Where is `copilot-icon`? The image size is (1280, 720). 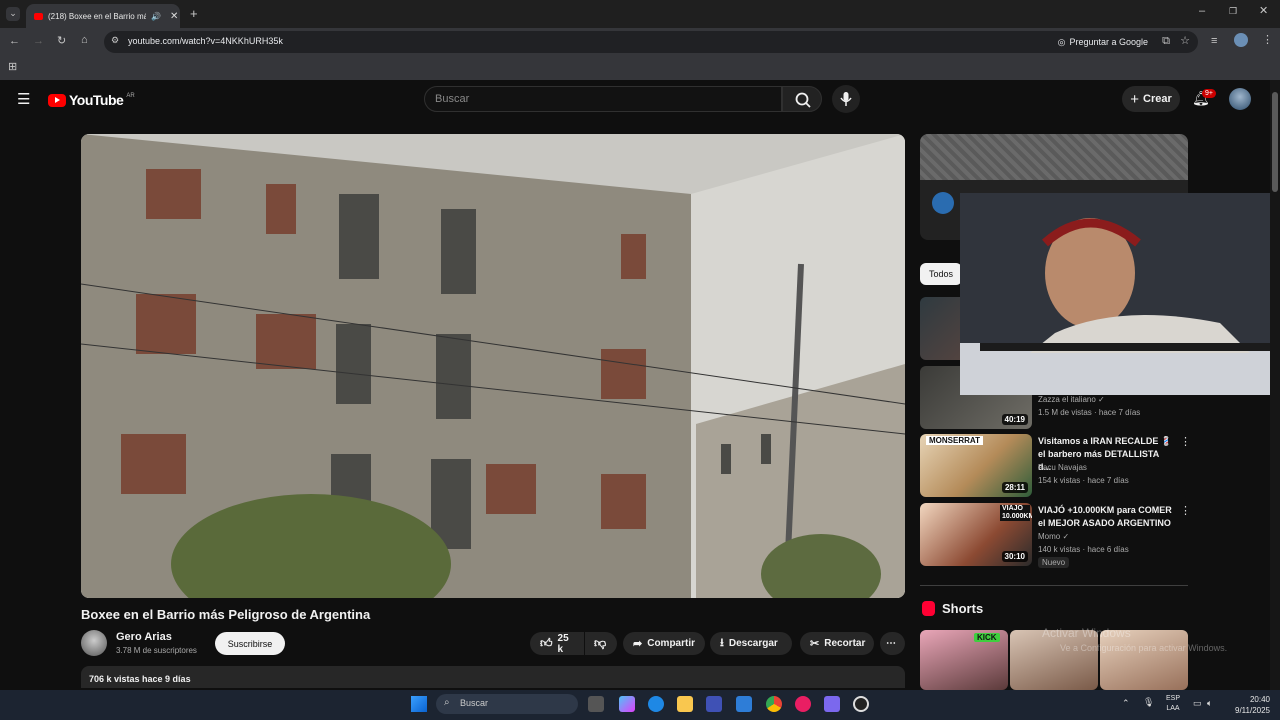 copilot-icon is located at coordinates (627, 704).